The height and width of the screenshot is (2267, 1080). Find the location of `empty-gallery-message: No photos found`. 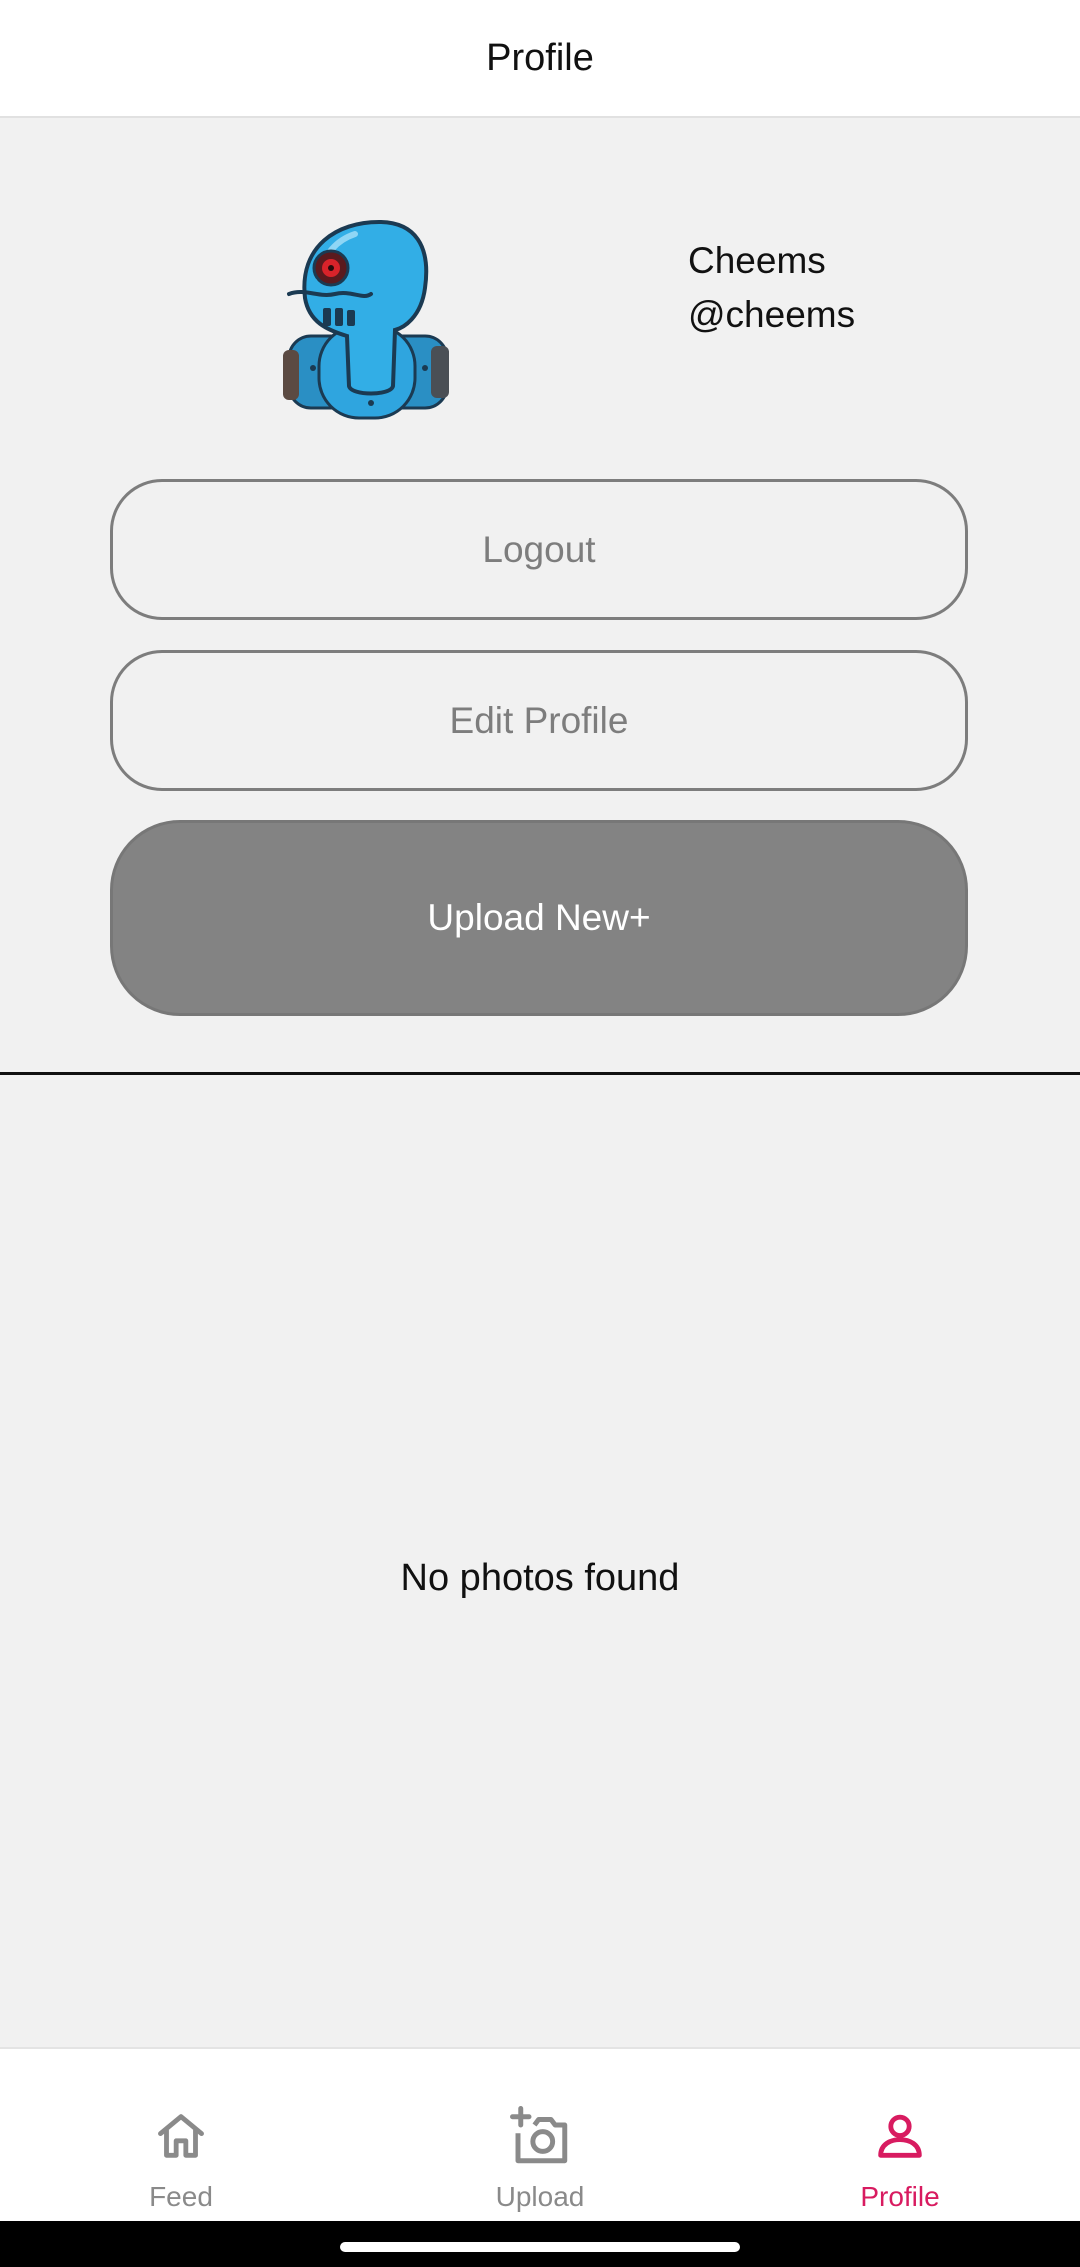

empty-gallery-message: No photos found is located at coordinates (540, 1578).